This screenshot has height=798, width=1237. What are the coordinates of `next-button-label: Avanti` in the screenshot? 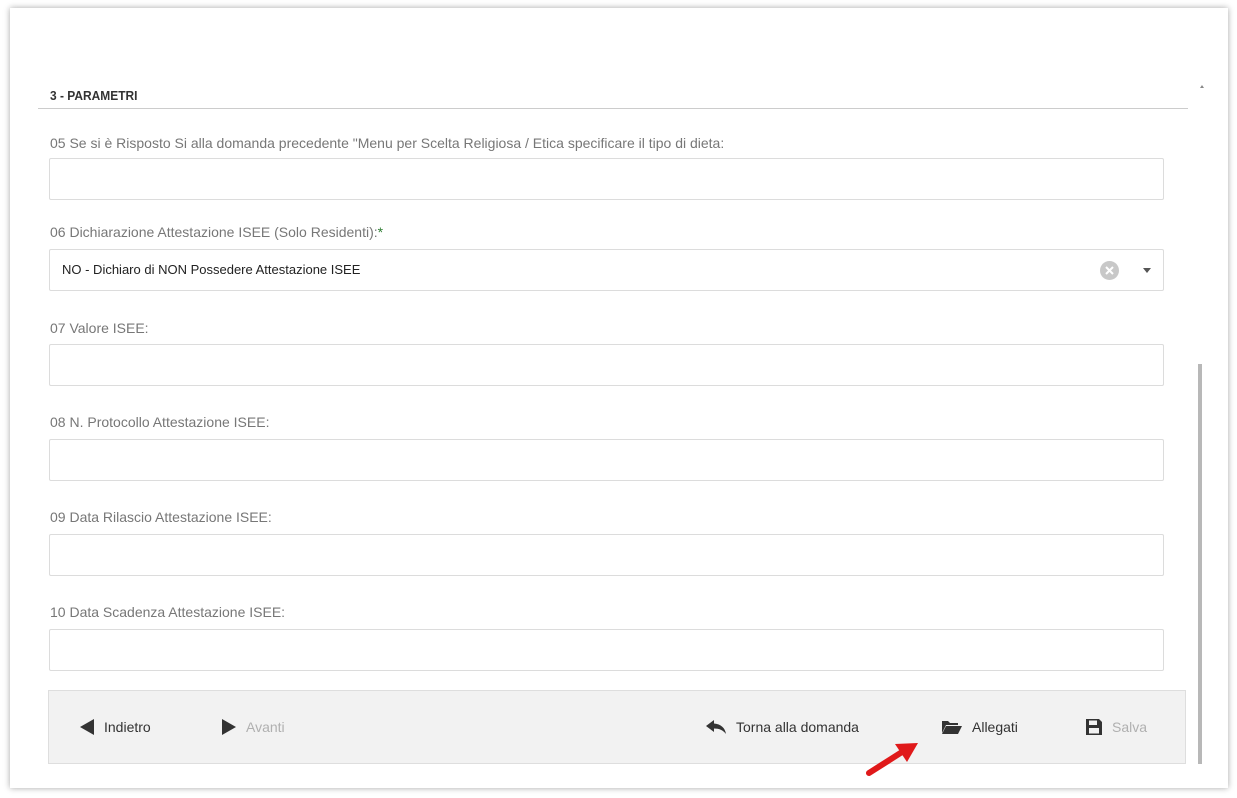 It's located at (265, 727).